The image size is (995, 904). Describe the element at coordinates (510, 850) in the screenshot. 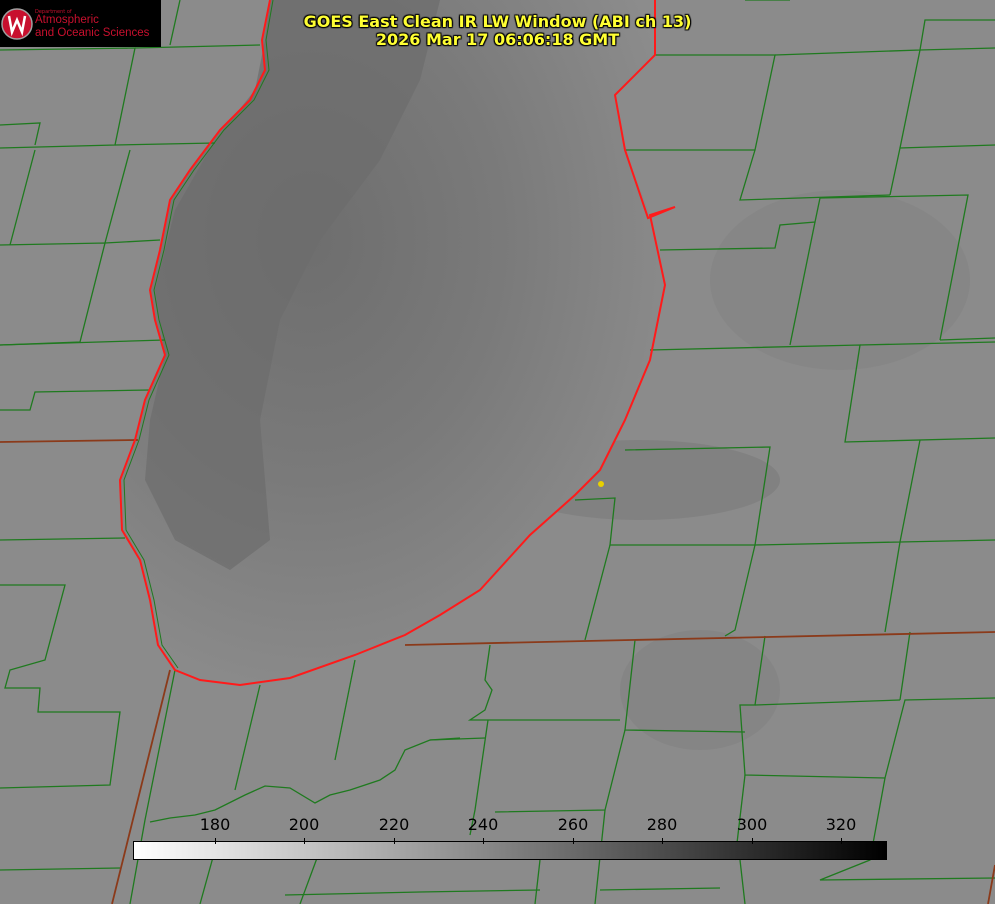

I see `colorbar-gradient` at that location.